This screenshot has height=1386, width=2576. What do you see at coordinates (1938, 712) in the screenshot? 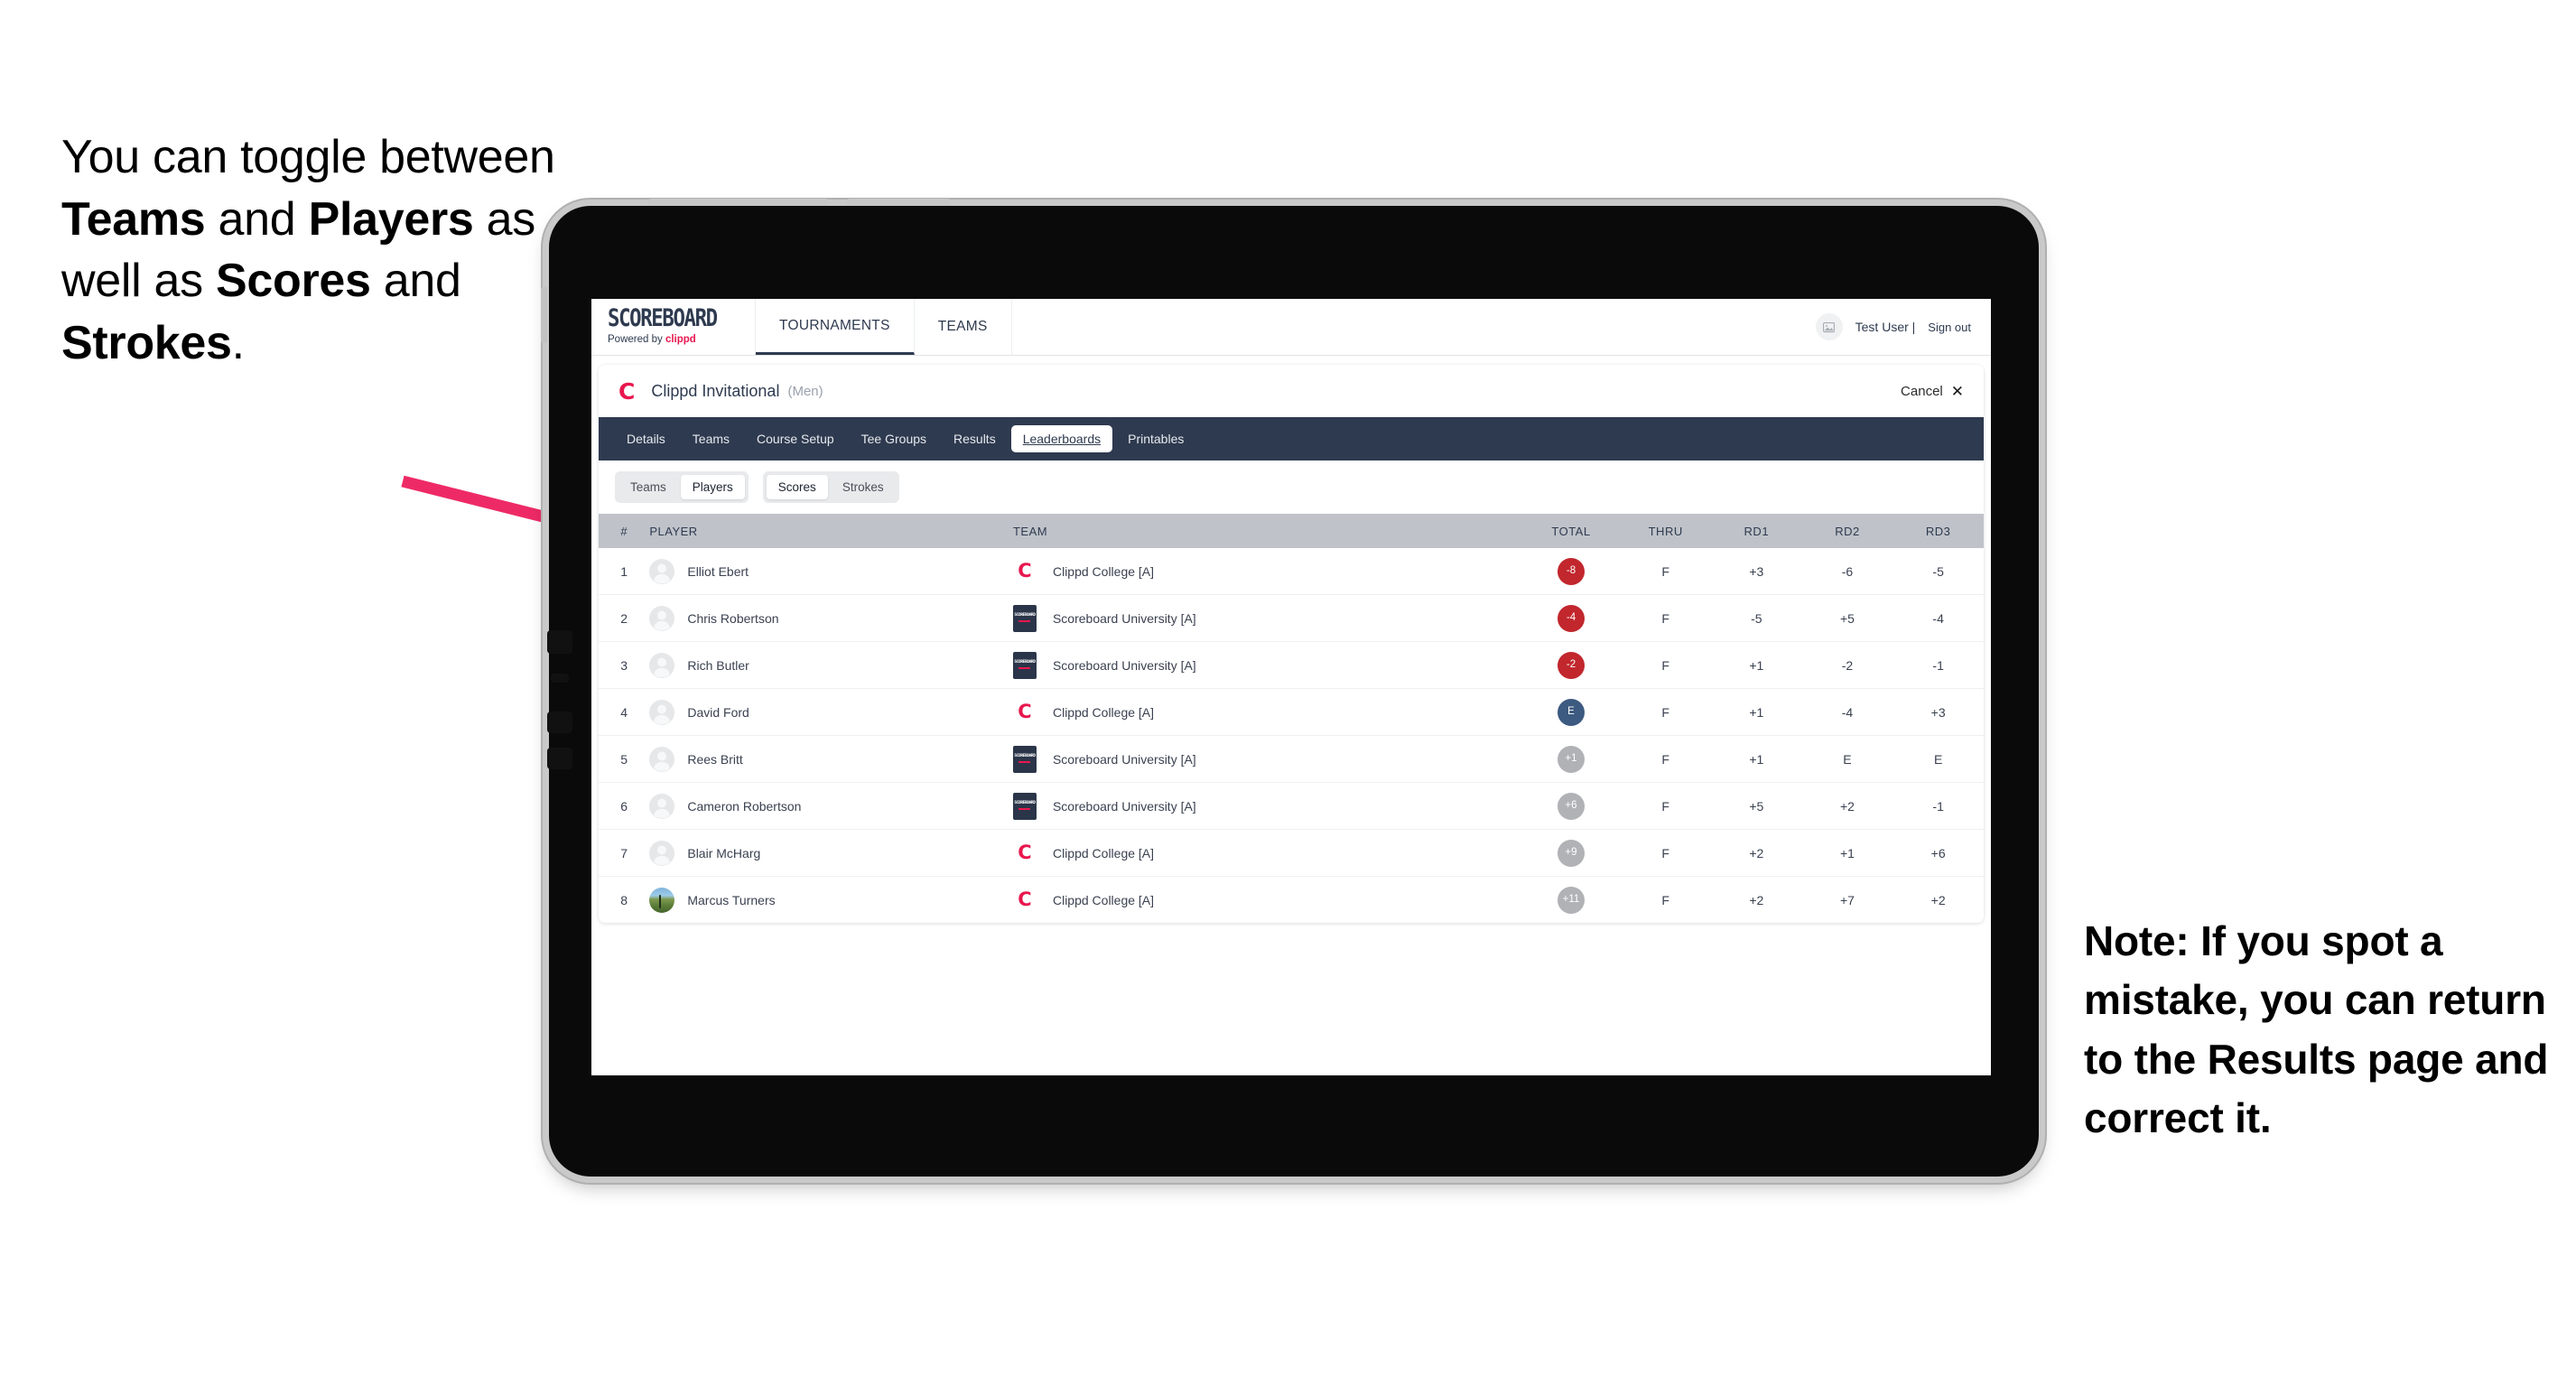
I see `cell-rd3: +3` at bounding box center [1938, 712].